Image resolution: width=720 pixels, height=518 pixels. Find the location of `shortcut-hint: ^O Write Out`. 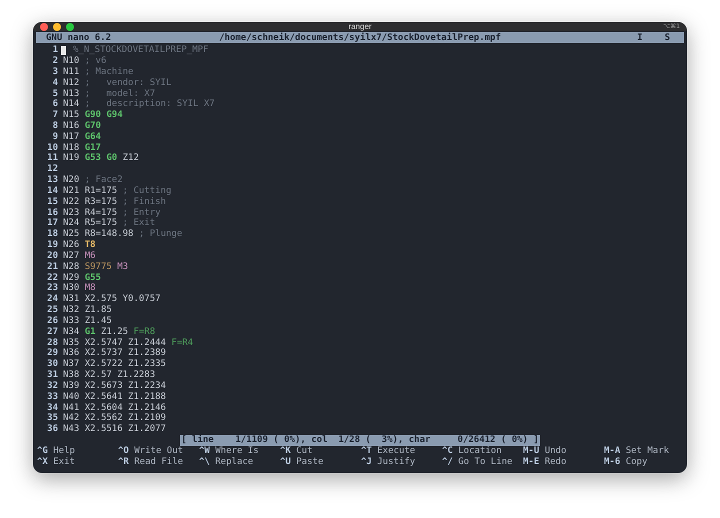

shortcut-hint: ^O Write Out is located at coordinates (151, 451).